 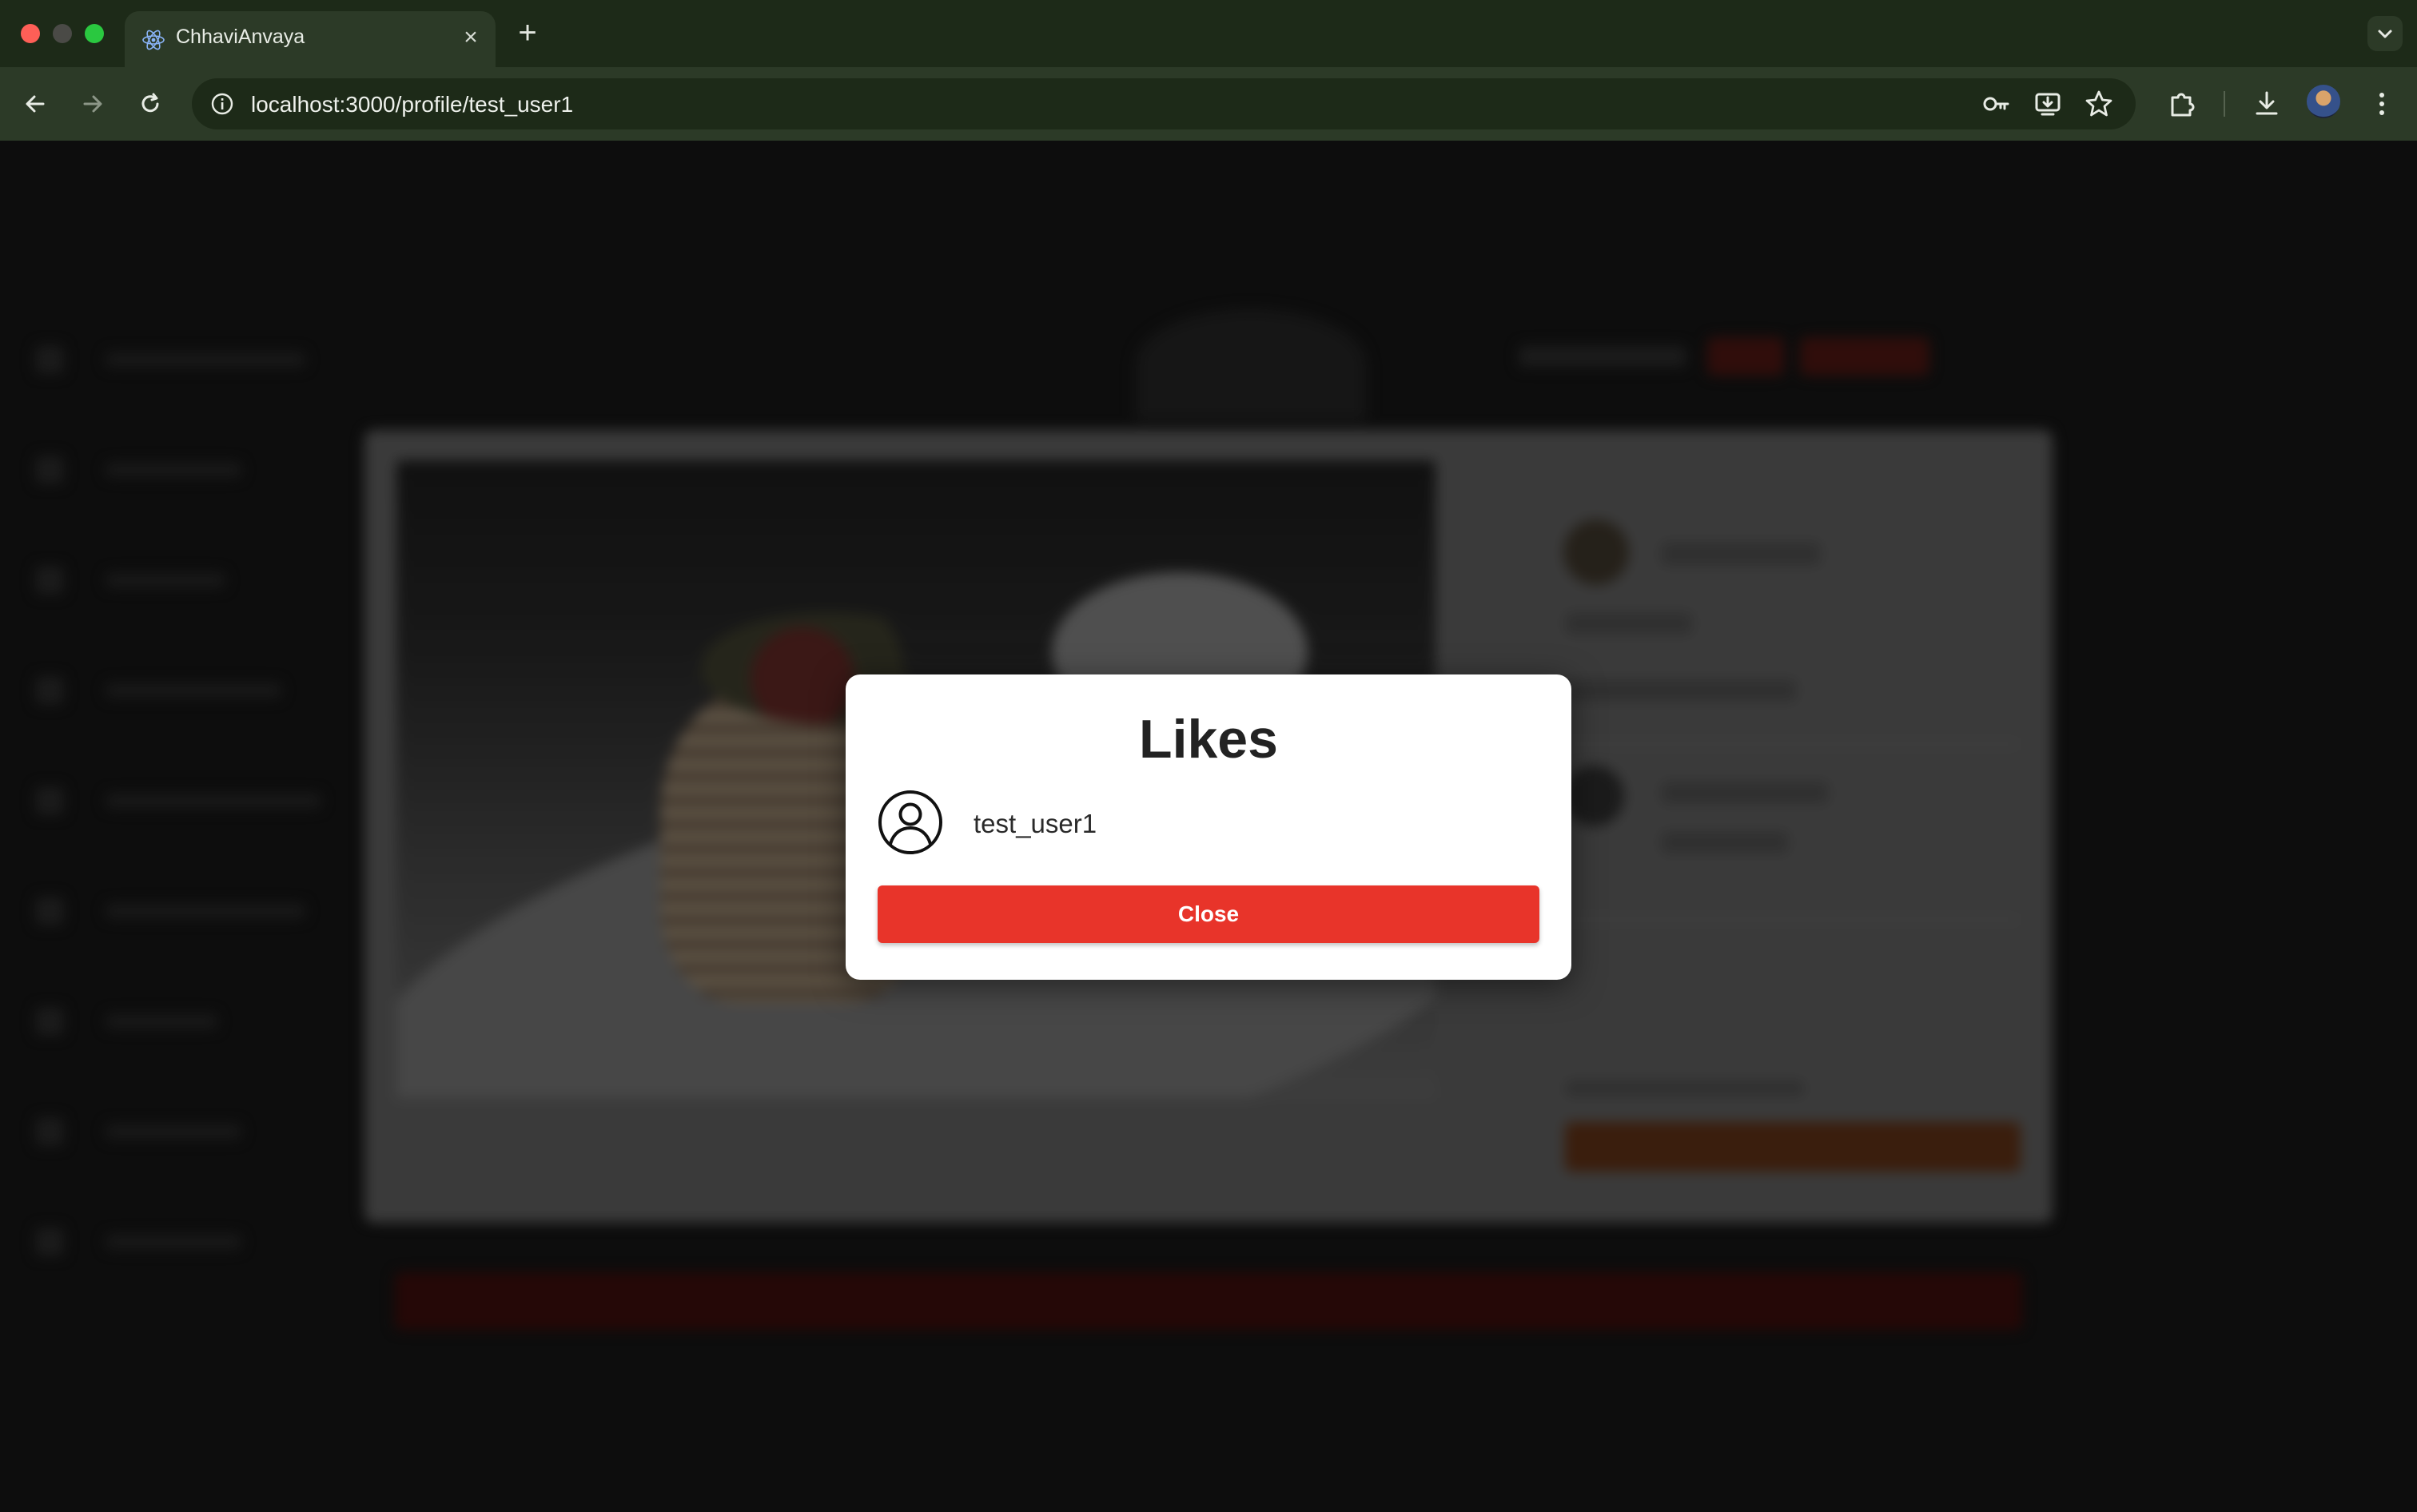 What do you see at coordinates (471, 37) in the screenshot?
I see `close-tab-icon: ×` at bounding box center [471, 37].